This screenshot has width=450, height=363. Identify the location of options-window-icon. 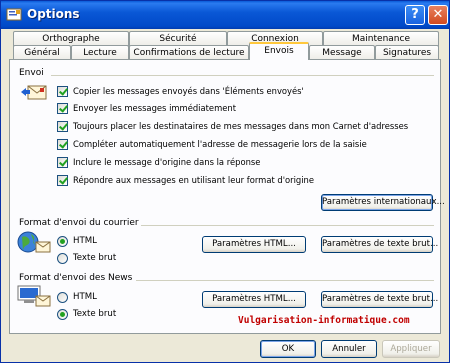
(14, 14).